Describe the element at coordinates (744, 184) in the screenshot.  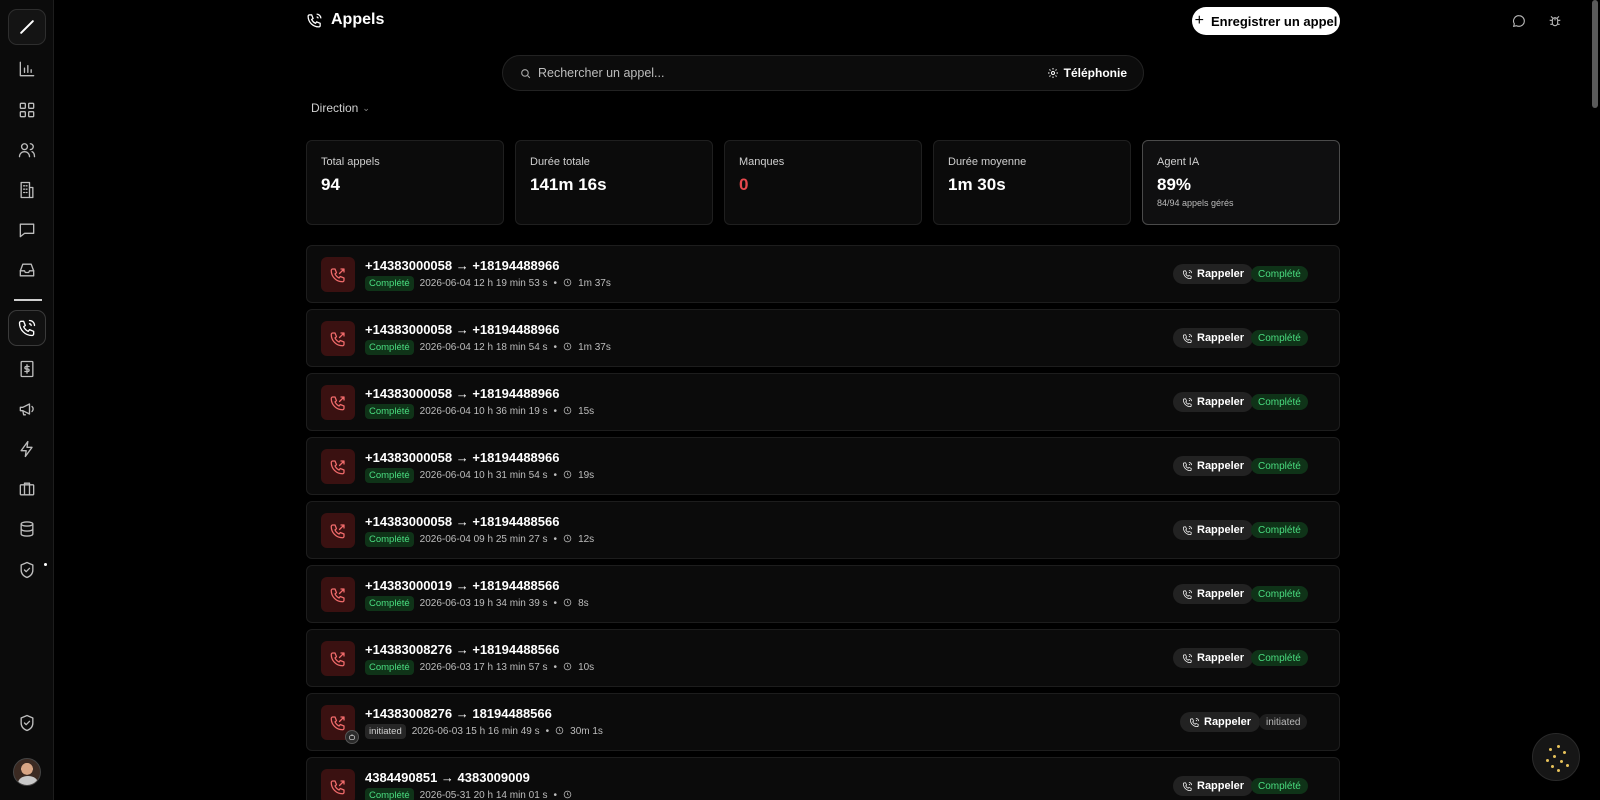
I see `stat-value: 0` at that location.